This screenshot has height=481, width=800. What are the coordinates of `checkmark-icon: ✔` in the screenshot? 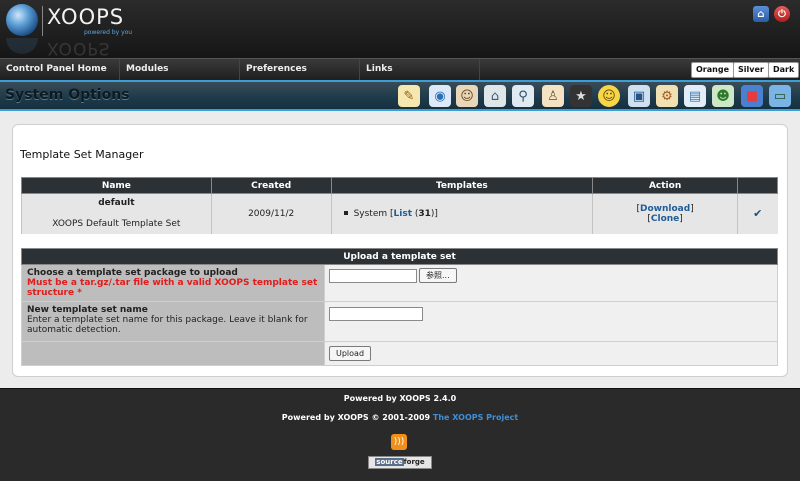 It's located at (758, 214).